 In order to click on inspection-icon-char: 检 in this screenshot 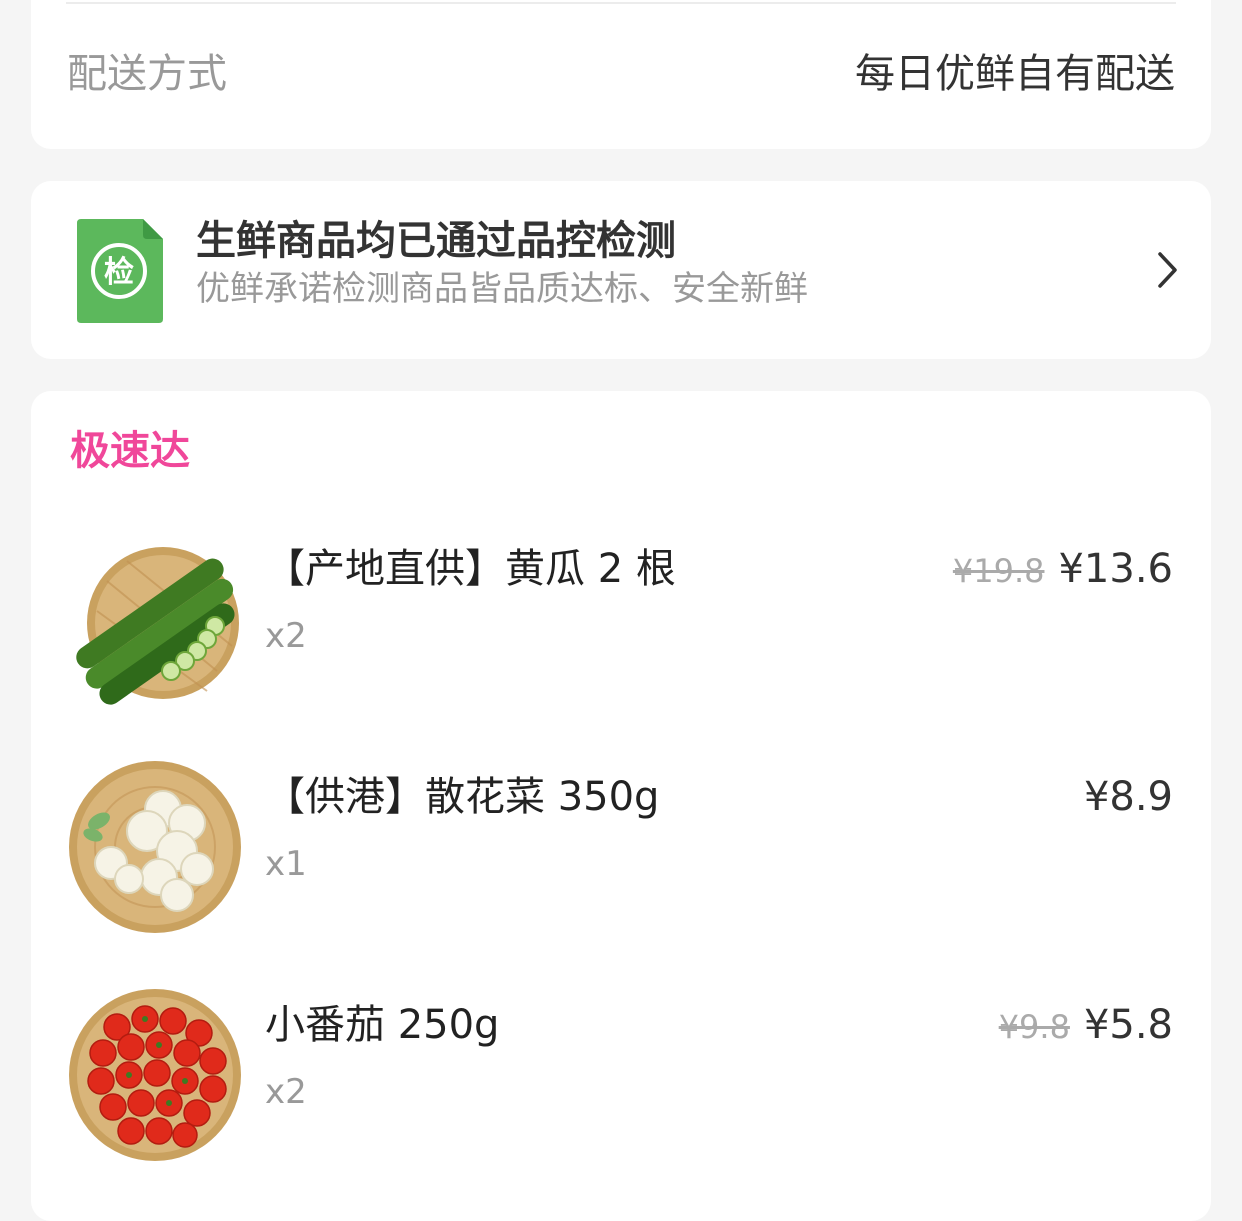, I will do `click(119, 272)`.